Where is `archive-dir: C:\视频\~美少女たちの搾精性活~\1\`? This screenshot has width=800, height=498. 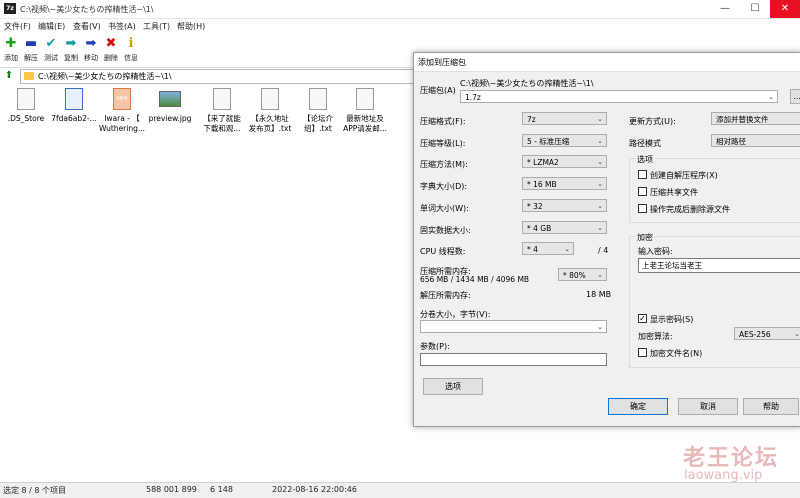 archive-dir: C:\视频\~美少女たちの搾精性活~\1\ is located at coordinates (527, 83).